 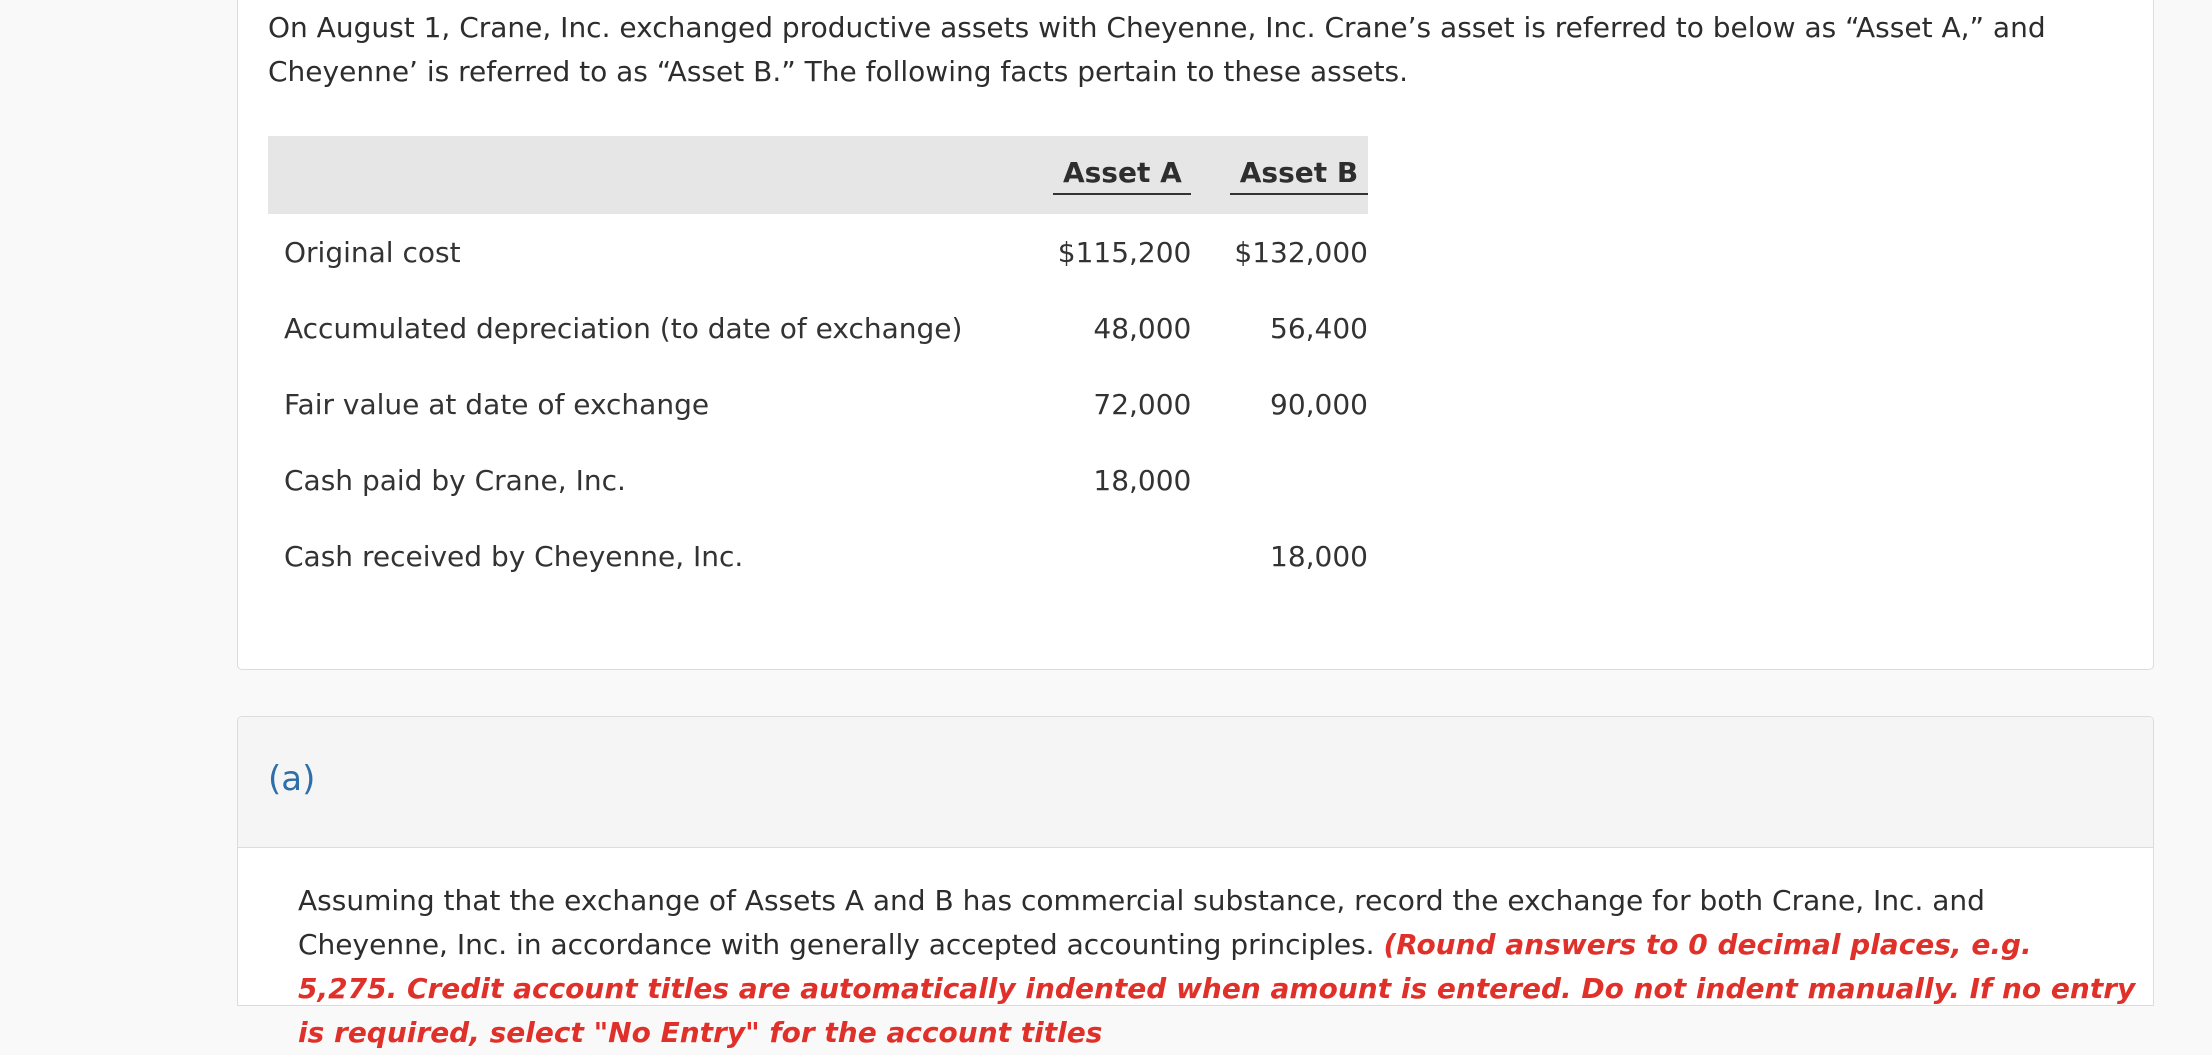 I want to click on header-blank, so click(x=641, y=175).